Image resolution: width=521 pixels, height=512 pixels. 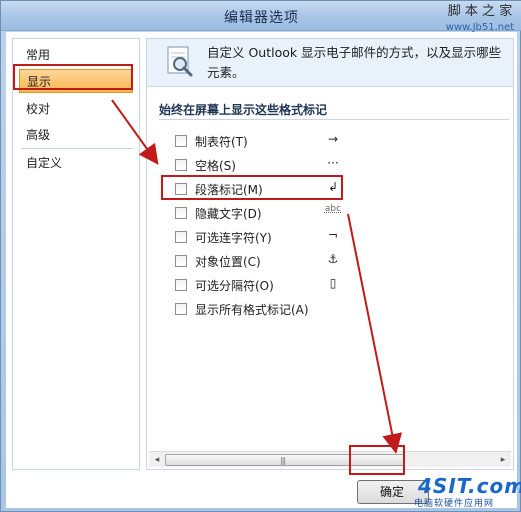 I want to click on option-optional-hyphens: 可选连字符(Y) ¬, so click(x=341, y=237).